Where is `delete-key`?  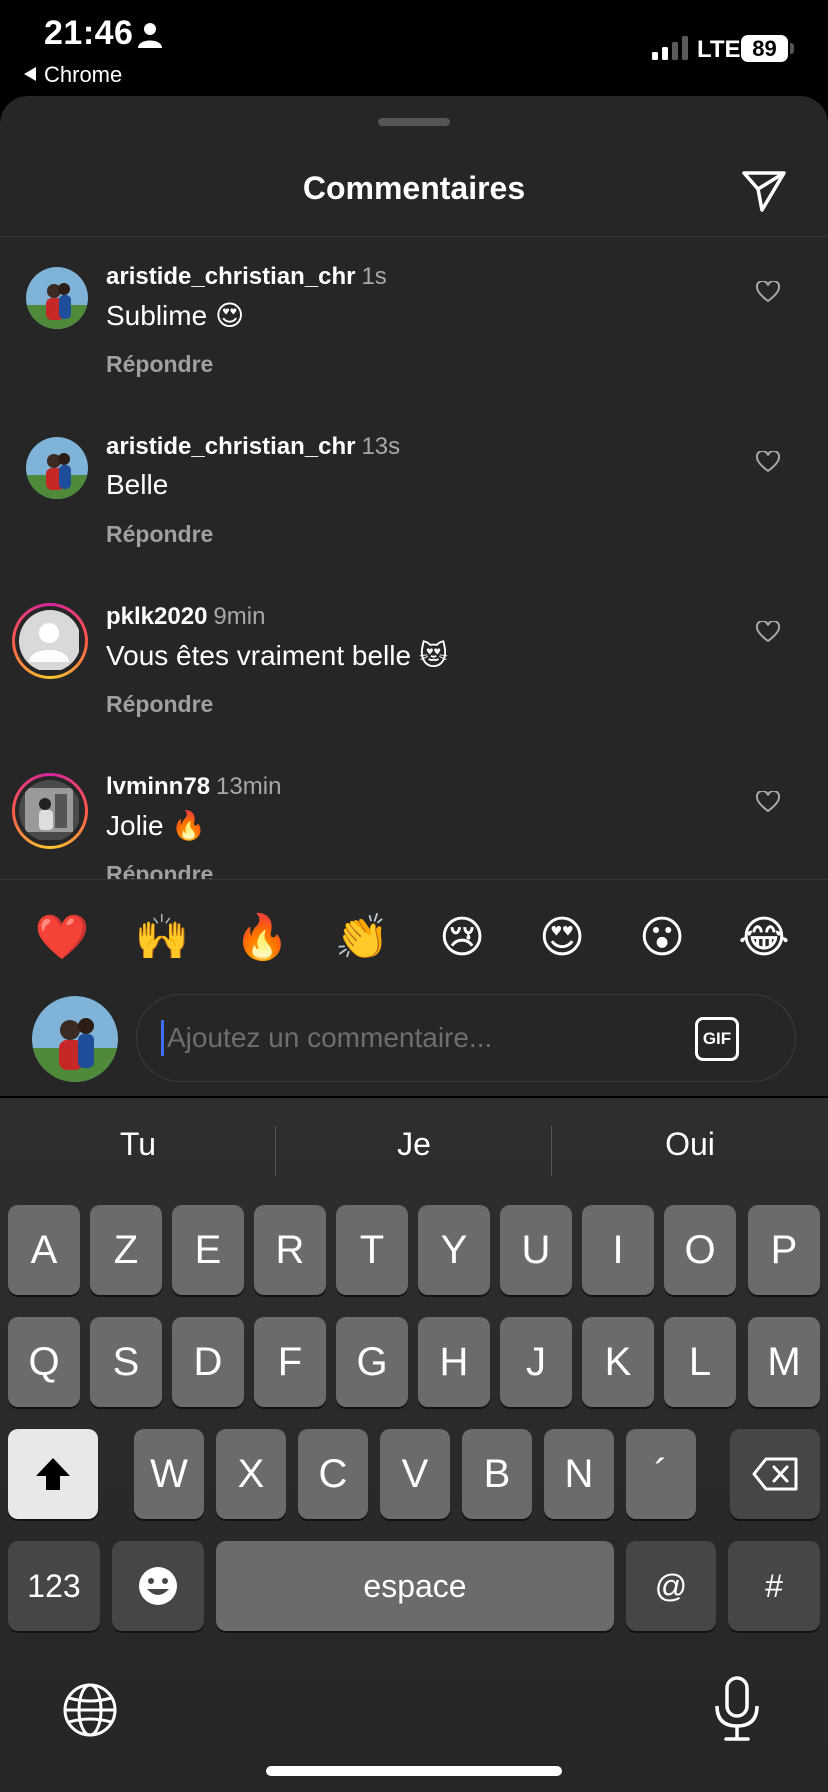 delete-key is located at coordinates (775, 1474).